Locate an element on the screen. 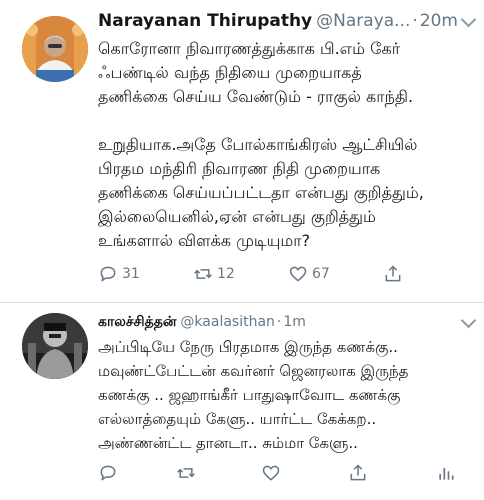 The height and width of the screenshot is (500, 484). timestamp: 1m is located at coordinates (294, 322).